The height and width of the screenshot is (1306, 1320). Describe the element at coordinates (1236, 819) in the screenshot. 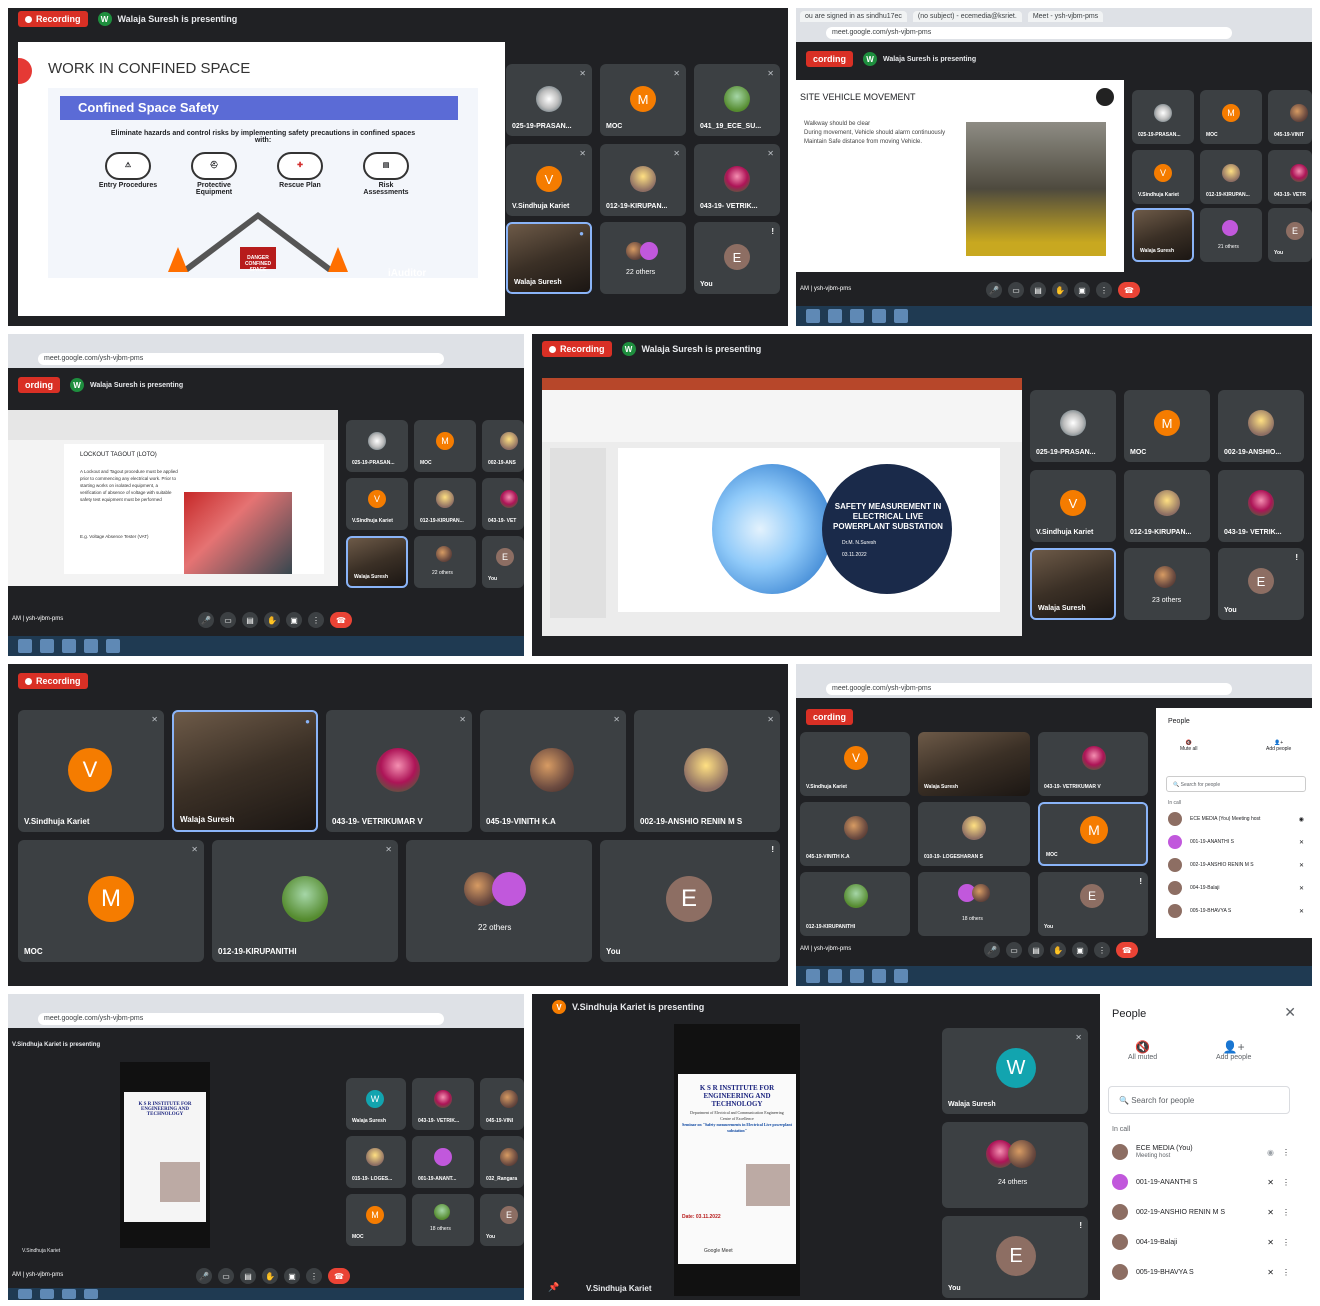

I see `participant-row: ECE MEDIA (You) Meeting host ◉` at that location.